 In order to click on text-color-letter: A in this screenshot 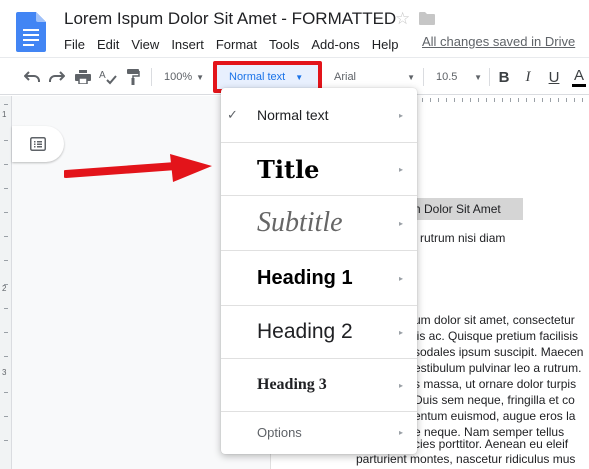, I will do `click(578, 75)`.